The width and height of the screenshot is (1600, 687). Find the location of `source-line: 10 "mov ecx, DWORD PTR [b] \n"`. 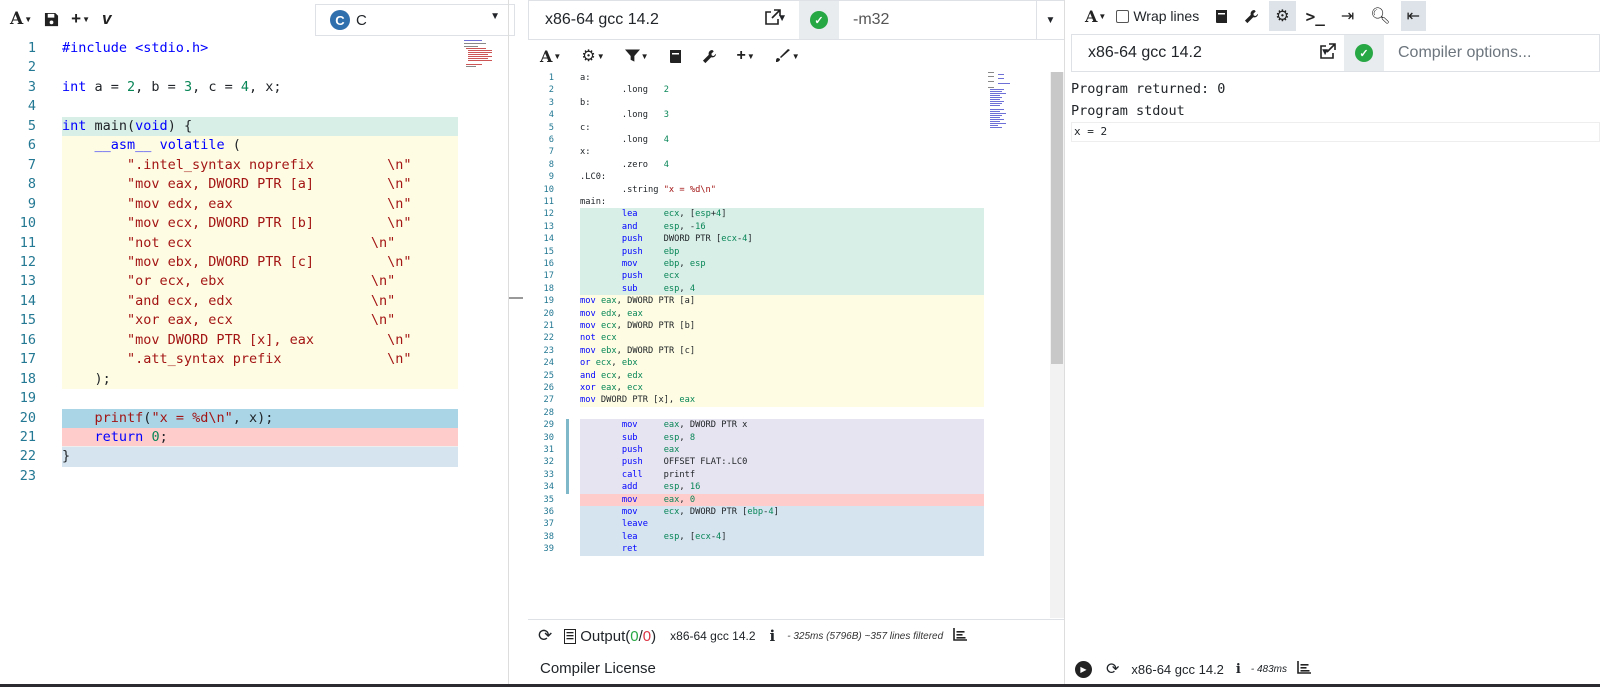

source-line: 10 "mov ecx, DWORD PTR [b] \n" is located at coordinates (229, 224).